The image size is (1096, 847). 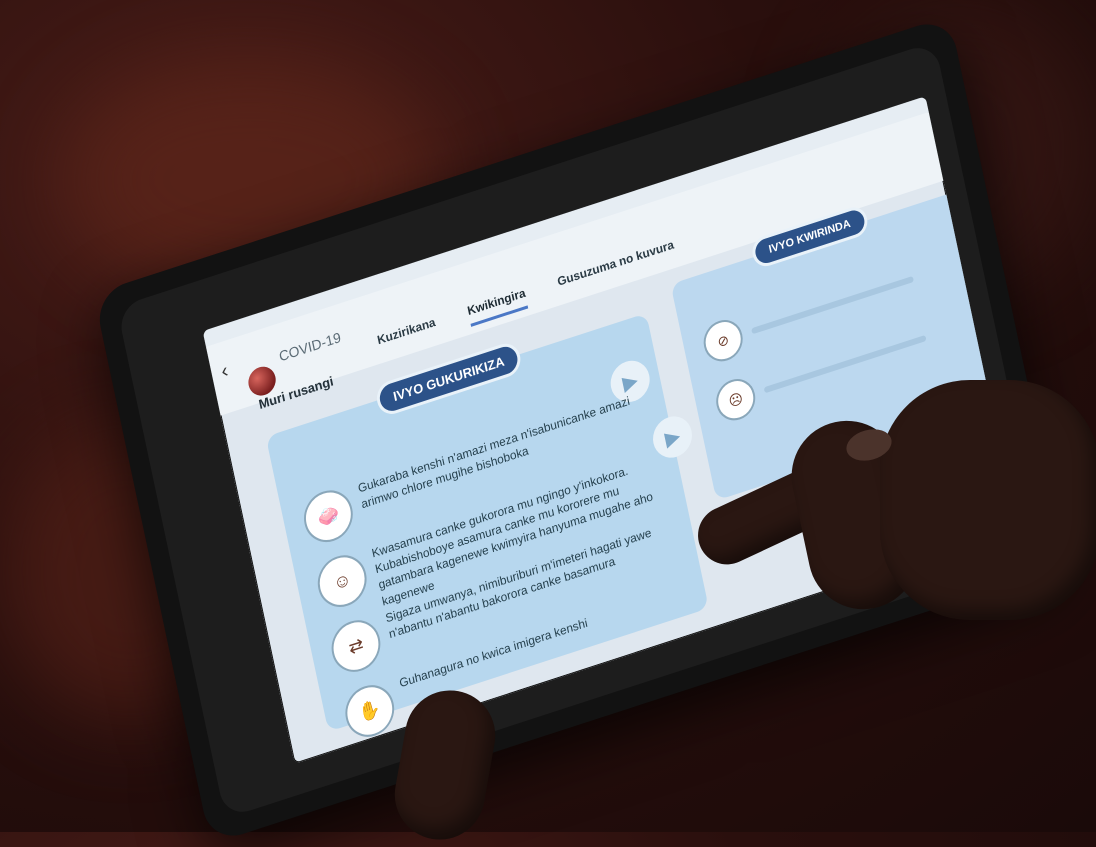 I want to click on back-arrow-icon: ‹, so click(x=224, y=371).